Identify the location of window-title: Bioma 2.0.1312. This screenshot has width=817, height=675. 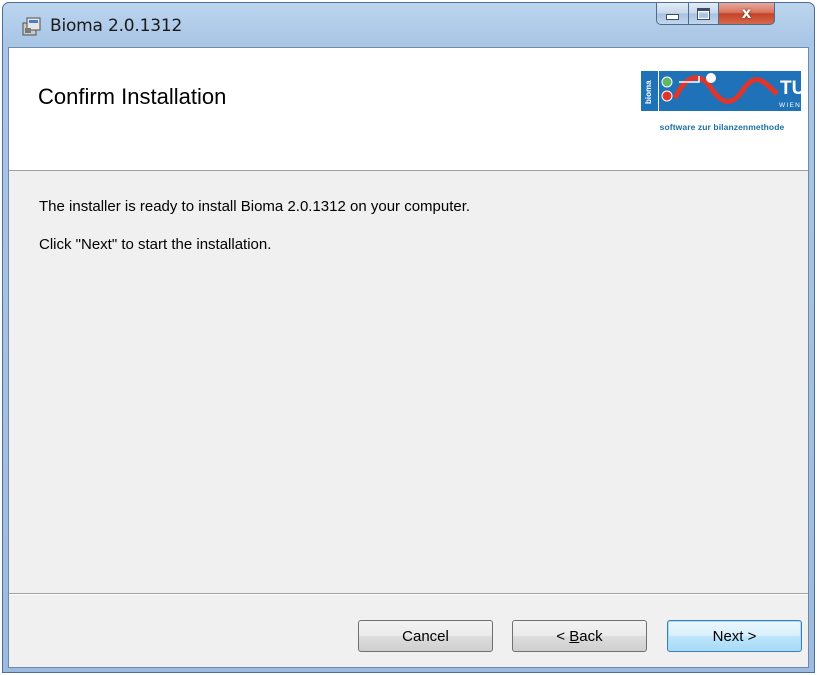
(116, 26).